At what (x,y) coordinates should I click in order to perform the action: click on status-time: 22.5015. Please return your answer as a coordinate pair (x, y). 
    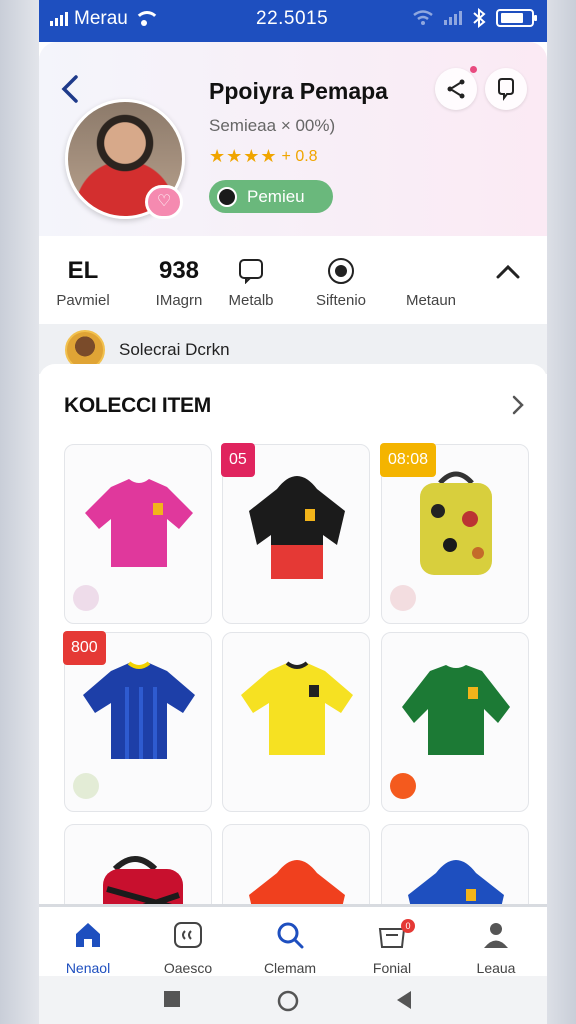
    Looking at the image, I should click on (292, 18).